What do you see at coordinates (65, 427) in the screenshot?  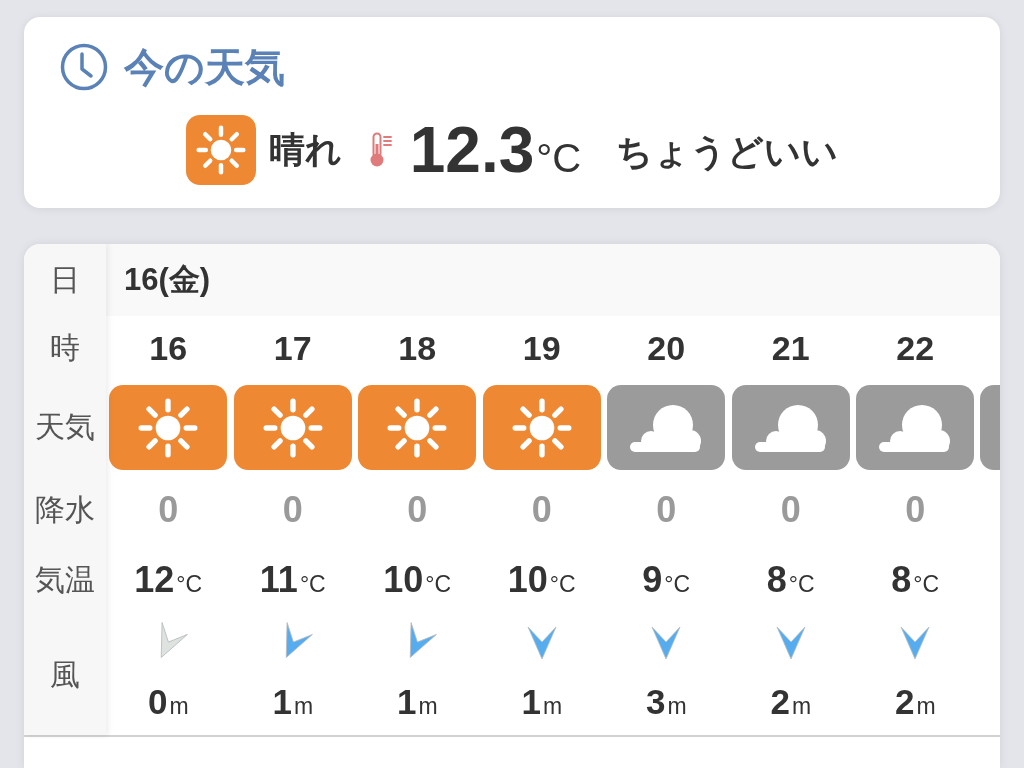 I see `row-label: 天気` at bounding box center [65, 427].